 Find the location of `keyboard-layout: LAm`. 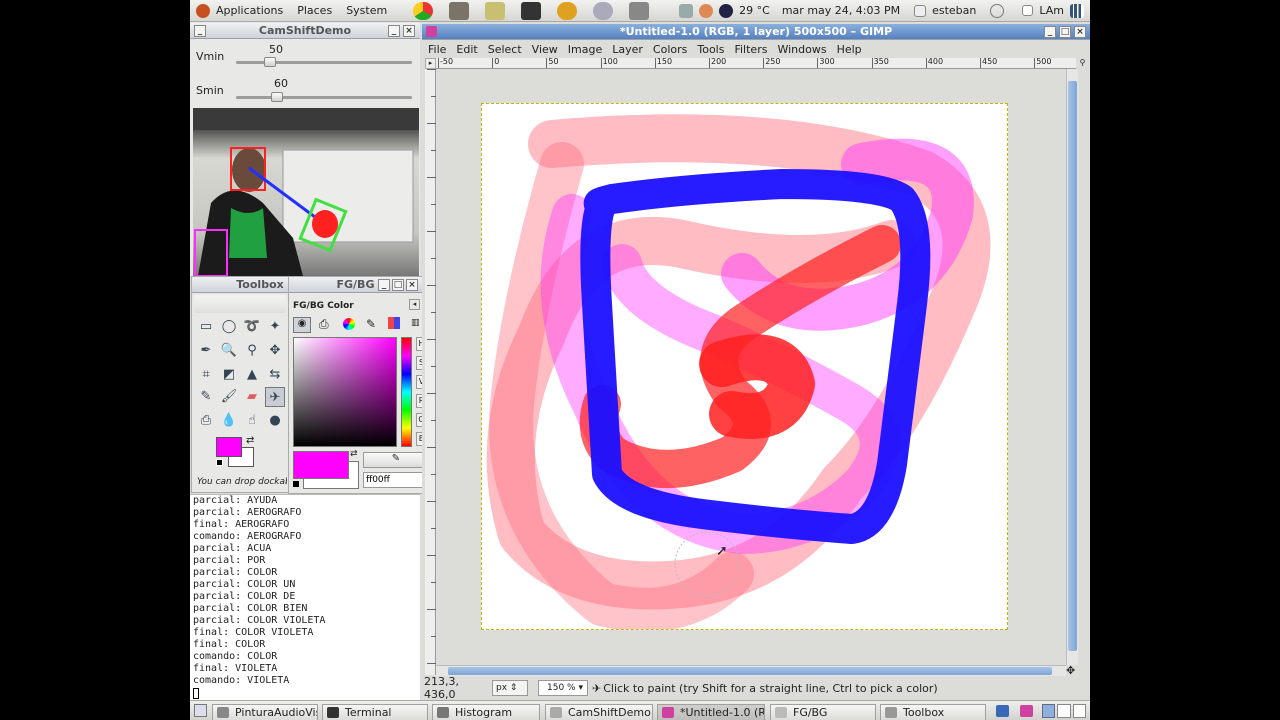

keyboard-layout: LAm is located at coordinates (1051, 10).